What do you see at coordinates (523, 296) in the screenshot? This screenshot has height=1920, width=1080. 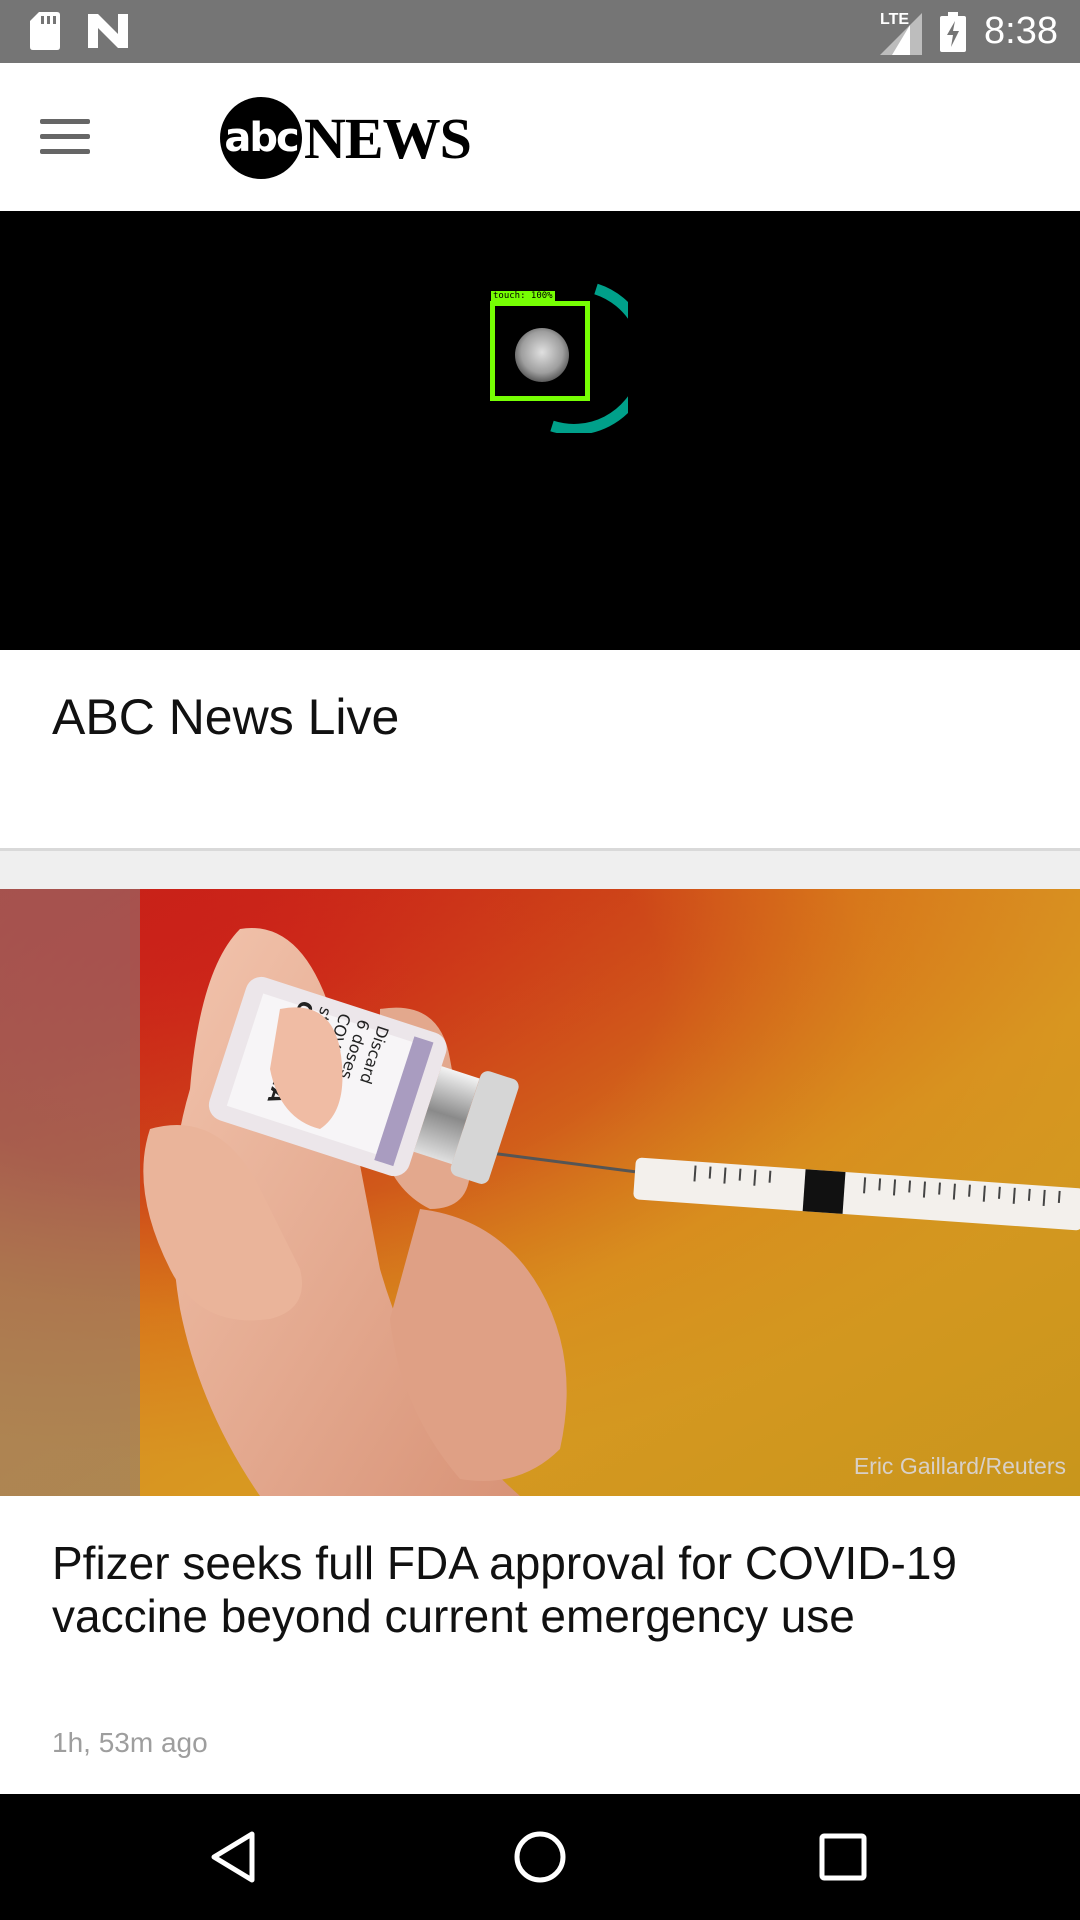 I see `touch-indicator-label: touch: 100%` at bounding box center [523, 296].